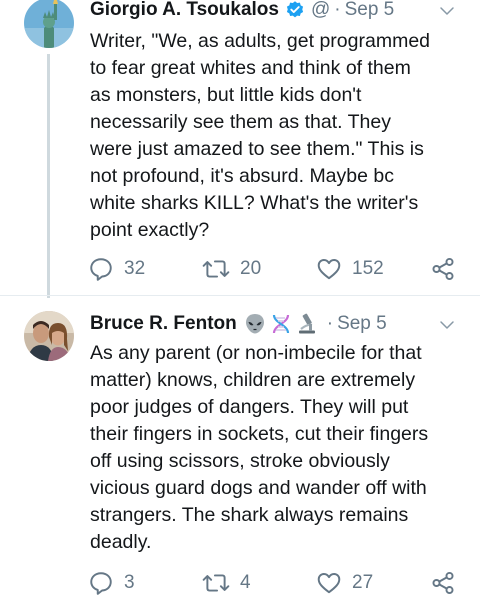 This screenshot has height=605, width=480. I want to click on retweet-button: 4, so click(226, 583).